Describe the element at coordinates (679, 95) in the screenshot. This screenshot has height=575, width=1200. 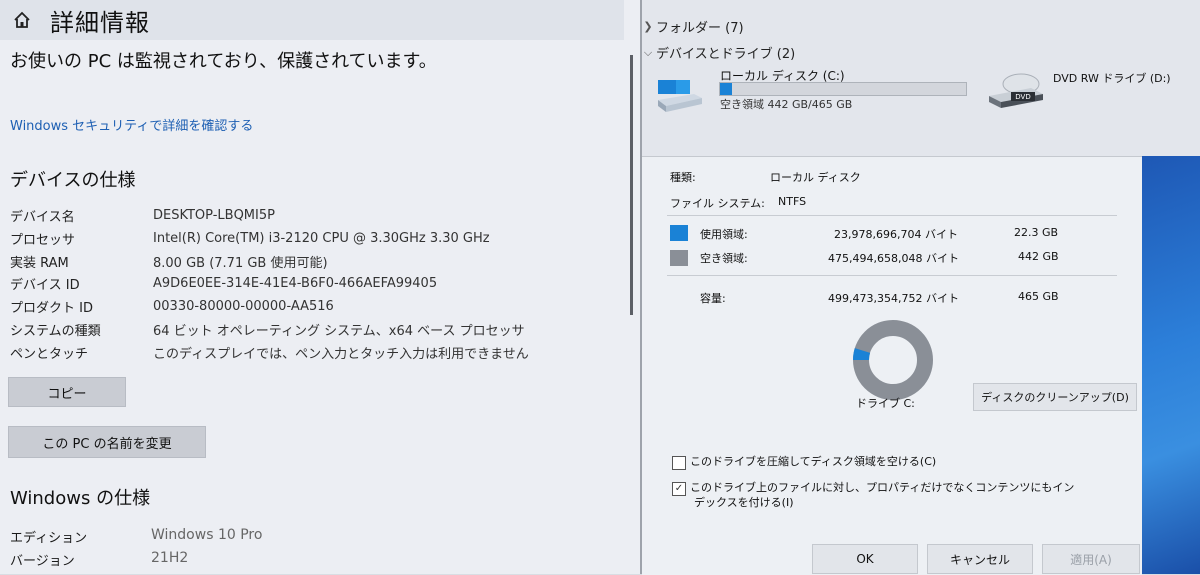
I see `hard-drive-icon` at that location.